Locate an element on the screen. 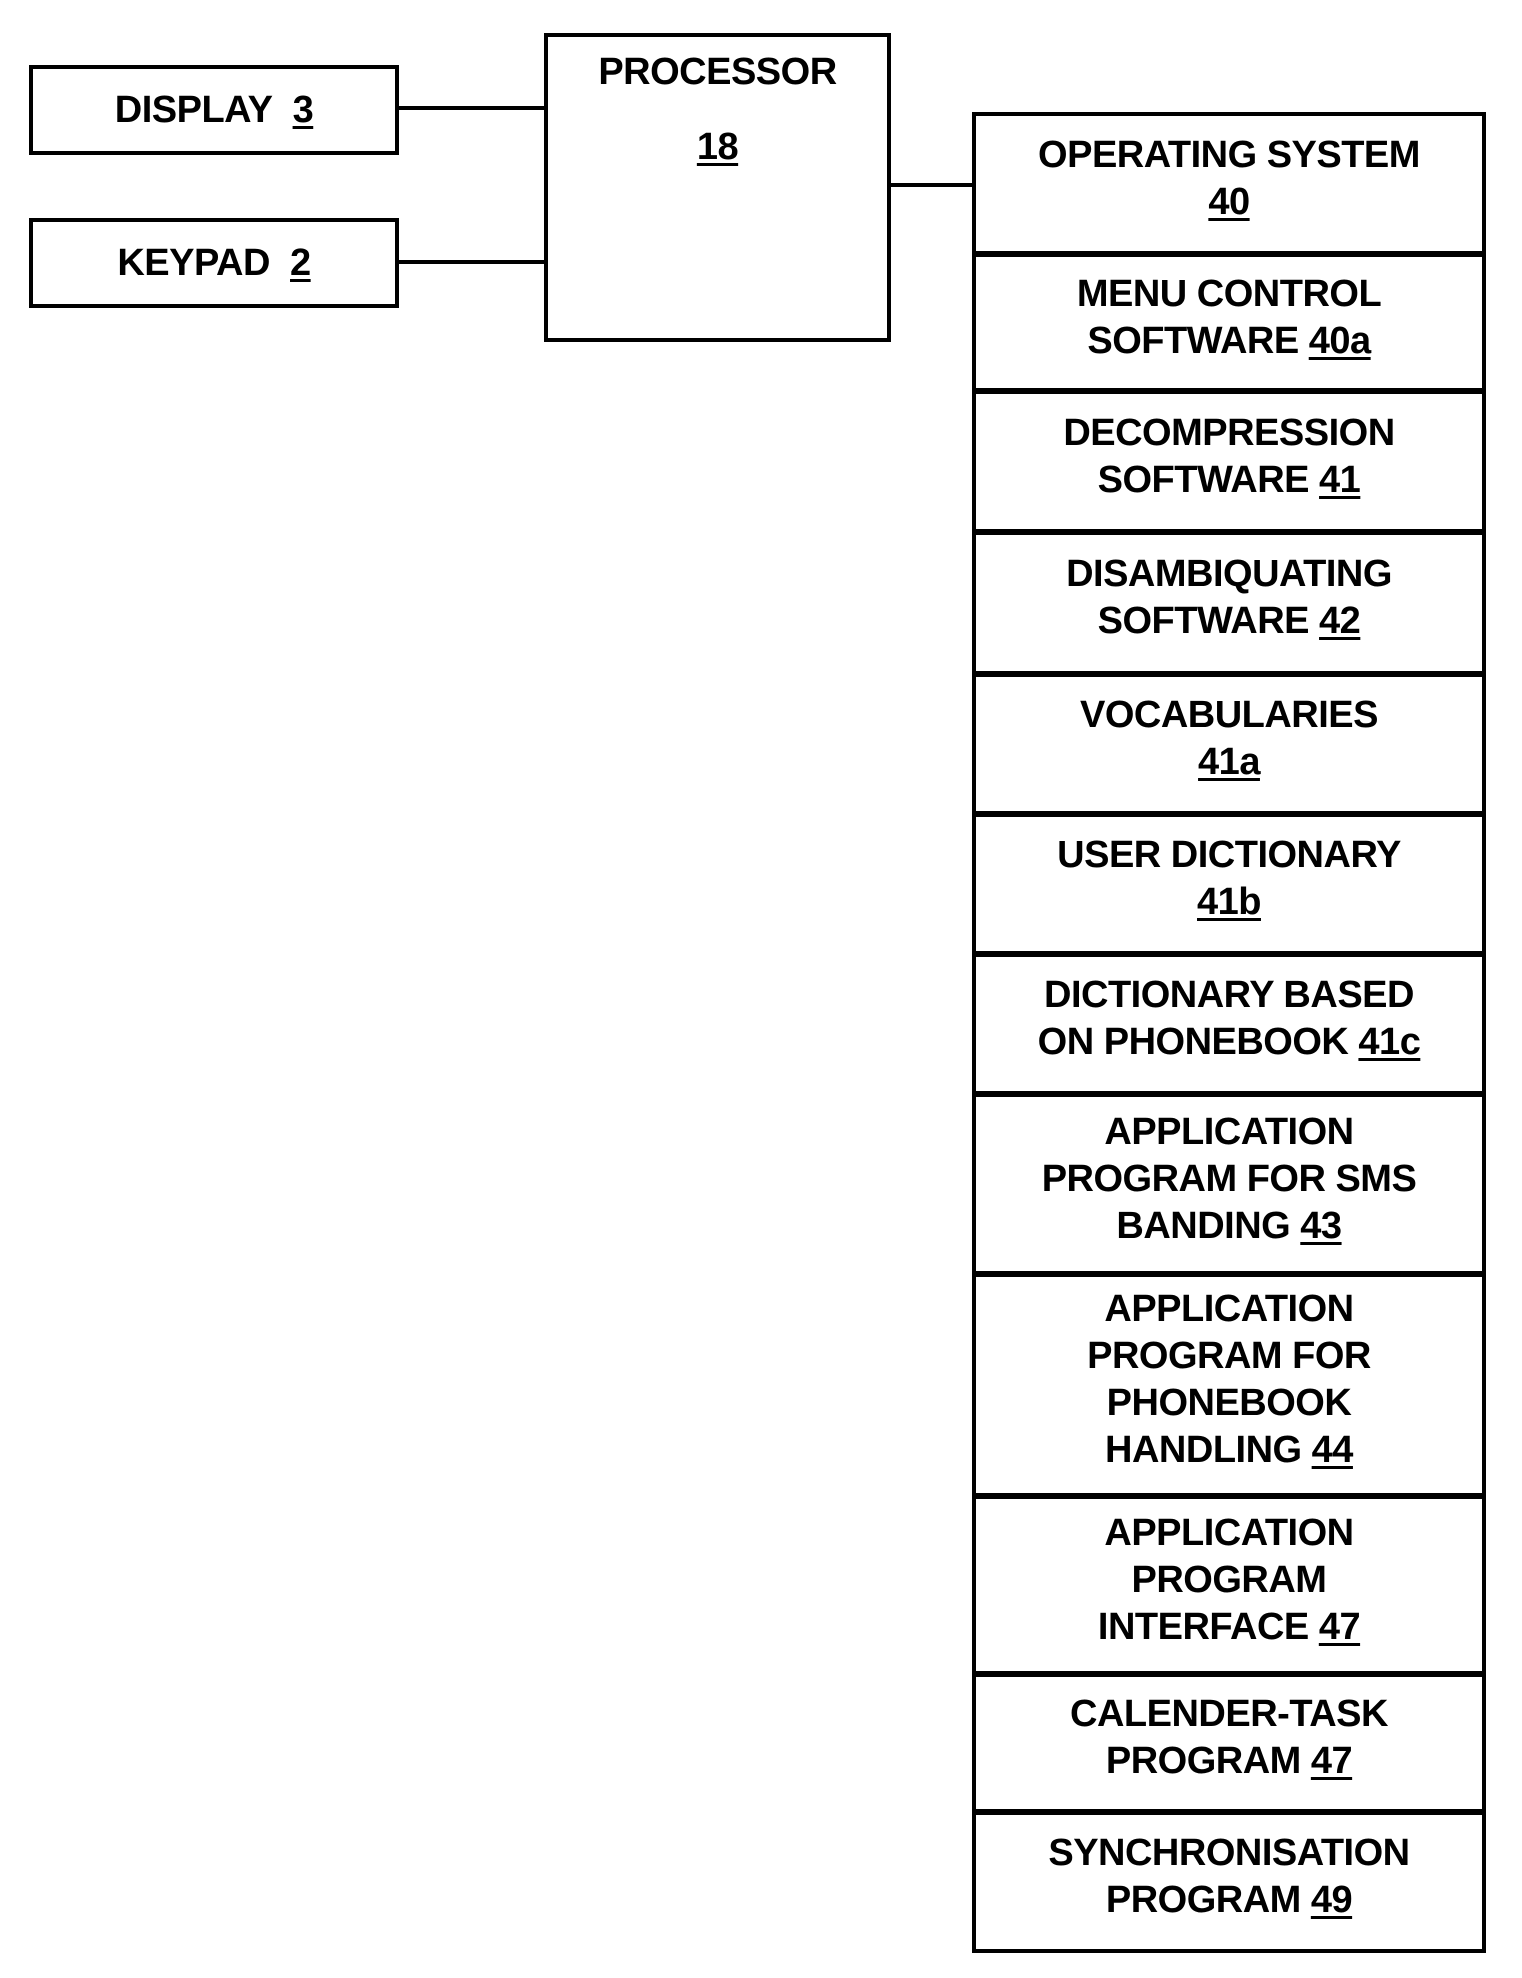 Image resolution: width=1522 pixels, height=1978 pixels. stack-item-ref: 40a is located at coordinates (1339, 340).